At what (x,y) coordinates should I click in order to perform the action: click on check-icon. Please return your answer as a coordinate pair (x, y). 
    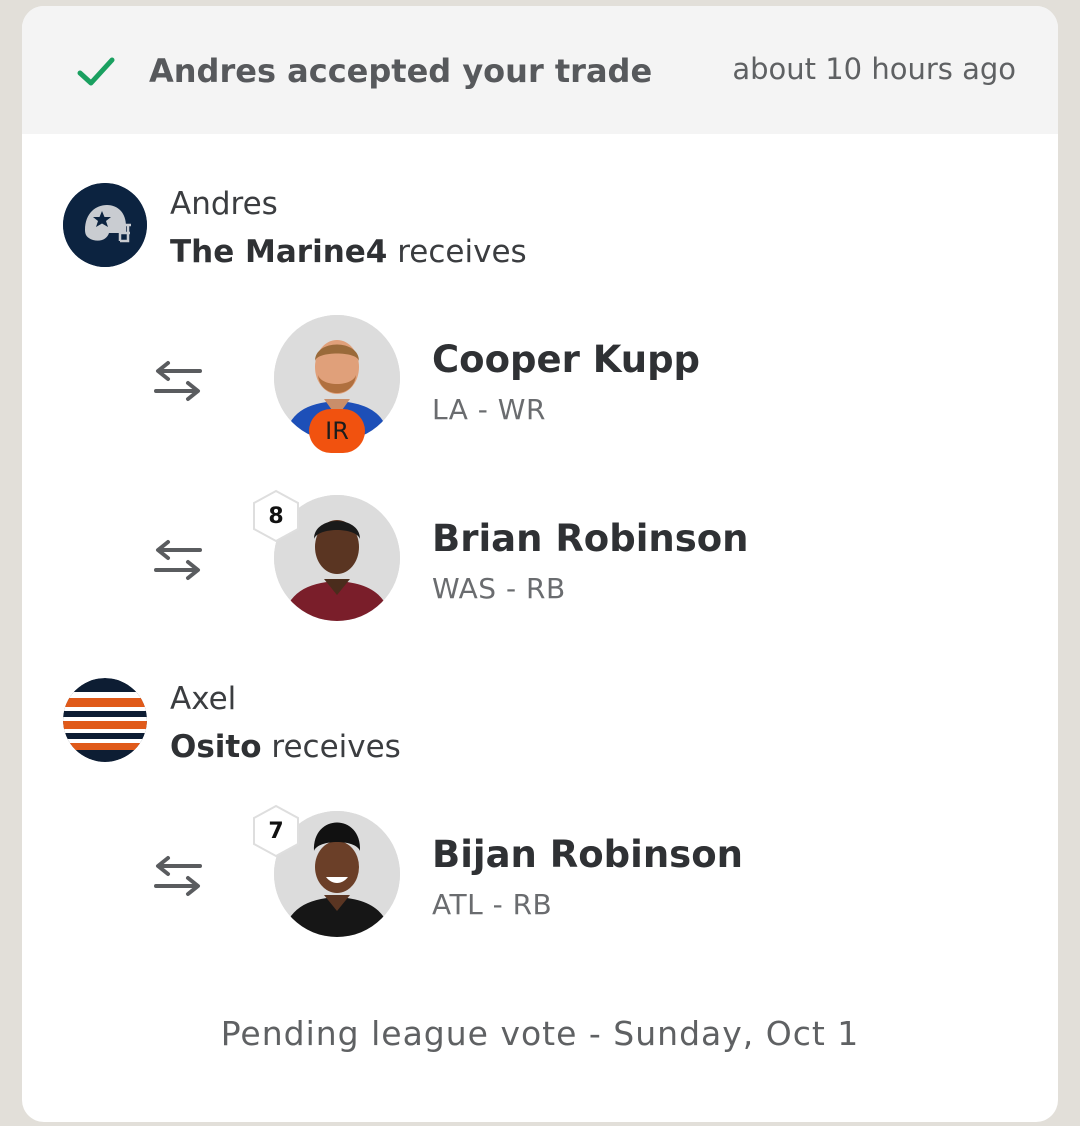
    Looking at the image, I should click on (96, 71).